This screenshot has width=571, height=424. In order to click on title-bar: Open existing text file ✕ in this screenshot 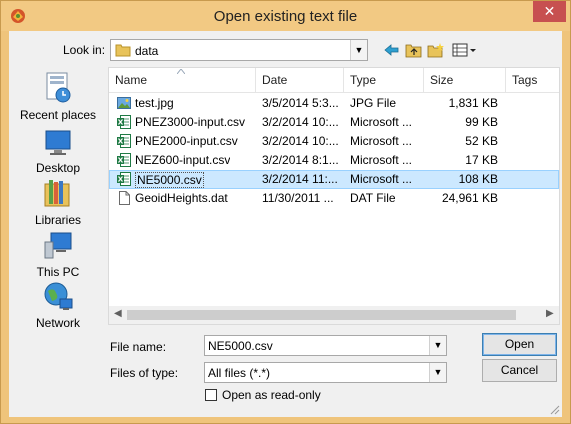, I will do `click(285, 16)`.